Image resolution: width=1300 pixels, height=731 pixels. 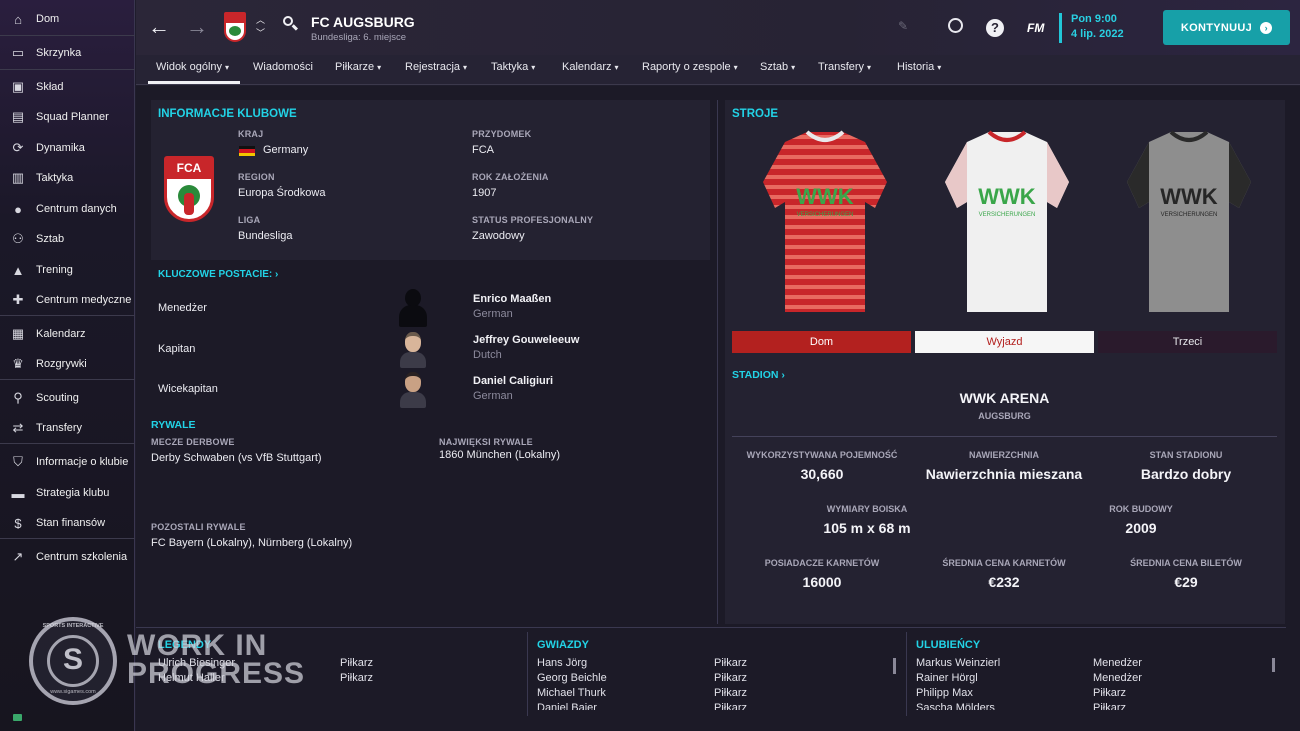 I want to click on third-kit-button: Trzeci, so click(x=1187, y=342).